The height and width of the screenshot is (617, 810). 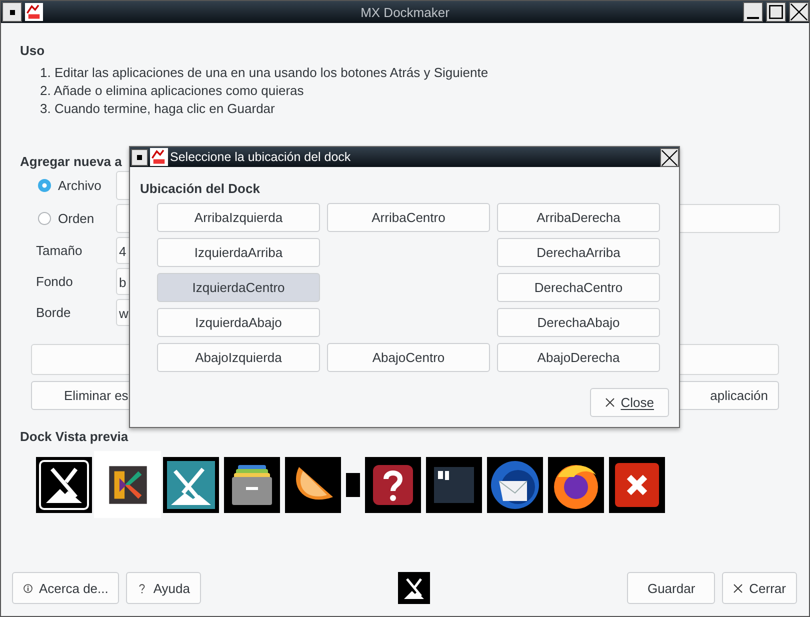 I want to click on window-title: MX Dockmaker, so click(x=405, y=12).